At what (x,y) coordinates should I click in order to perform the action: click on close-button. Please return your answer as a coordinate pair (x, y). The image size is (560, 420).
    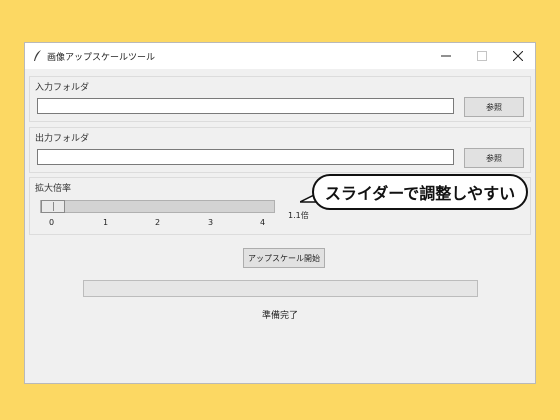
    Looking at the image, I should click on (518, 56).